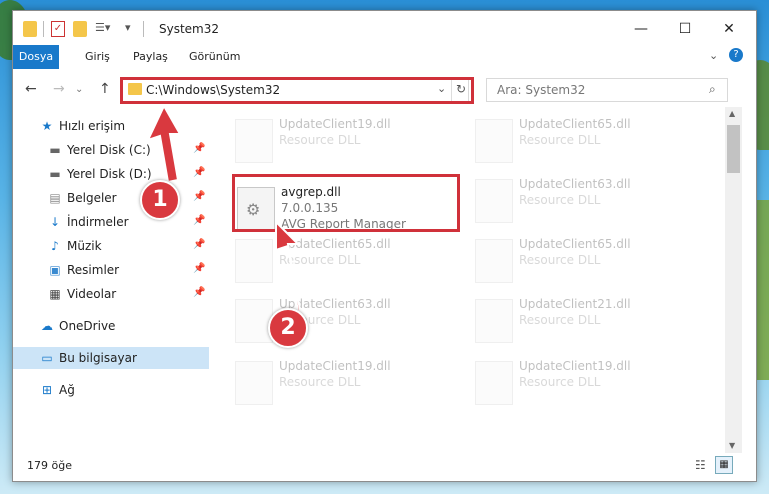 The image size is (769, 494). I want to click on step-badge-1: 1, so click(160, 200).